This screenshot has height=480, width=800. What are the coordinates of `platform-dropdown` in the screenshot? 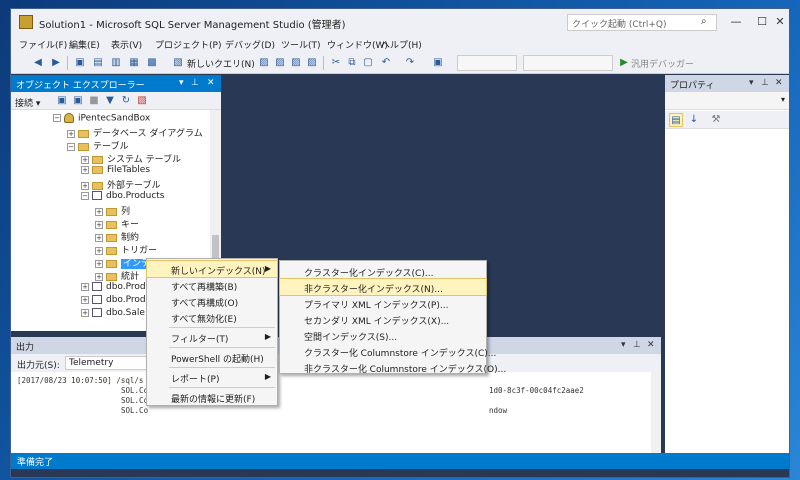 It's located at (568, 63).